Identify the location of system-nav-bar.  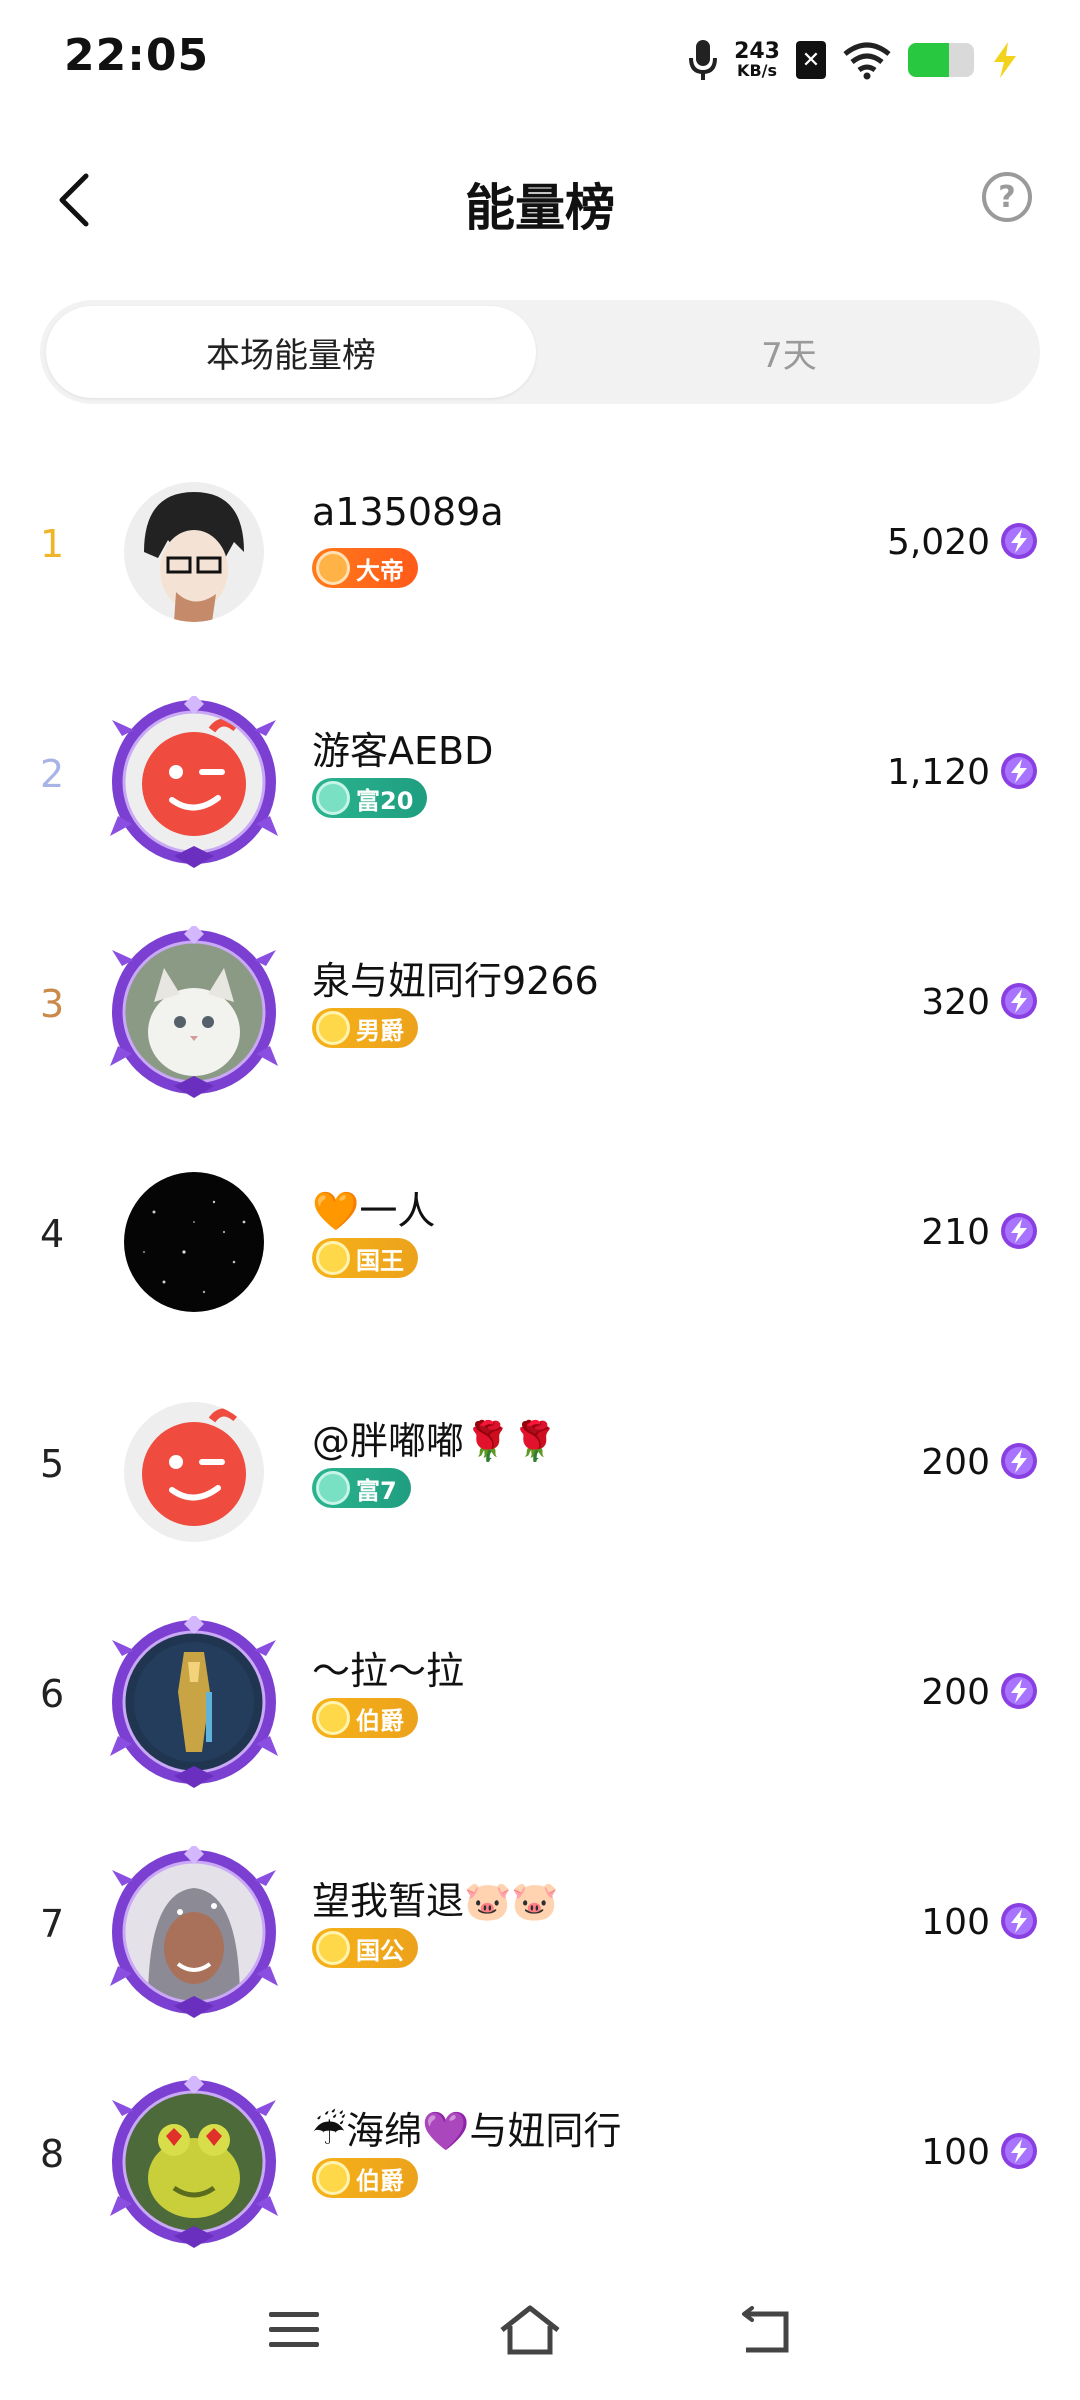
(540, 2330).